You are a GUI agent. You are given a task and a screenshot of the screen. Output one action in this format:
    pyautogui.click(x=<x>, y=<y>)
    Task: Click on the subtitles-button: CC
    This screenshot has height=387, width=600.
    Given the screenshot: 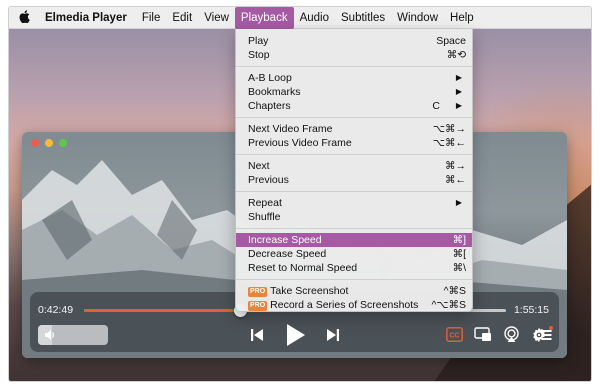 What is the action you would take?
    pyautogui.click(x=454, y=334)
    